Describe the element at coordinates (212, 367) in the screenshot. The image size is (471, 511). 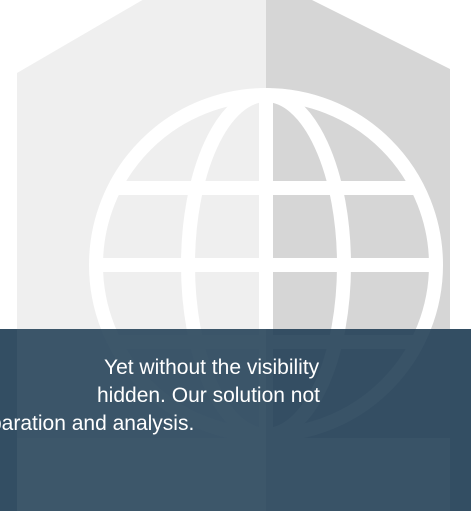
I see `caption-line: Yet without the visibility` at that location.